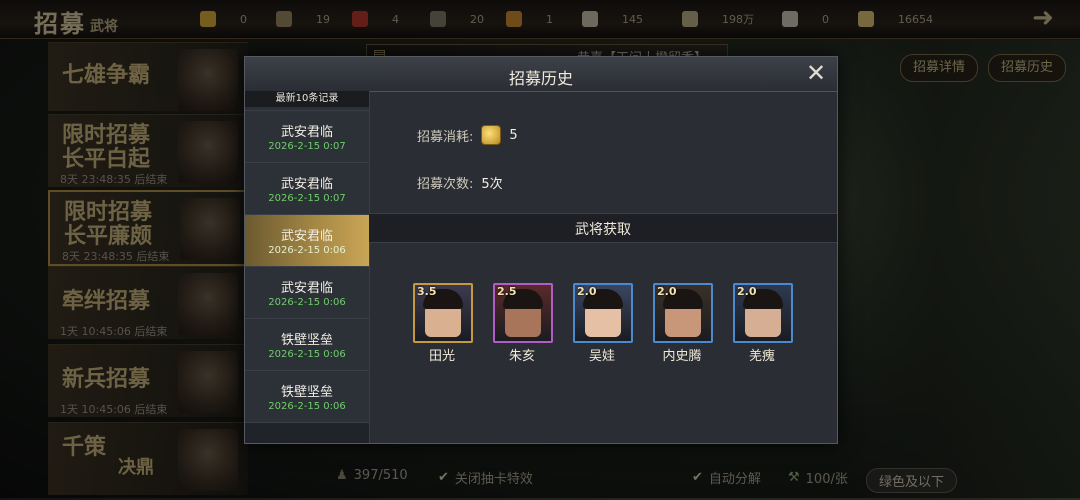 This screenshot has height=500, width=1080. I want to click on hero-name: 田光, so click(441, 356).